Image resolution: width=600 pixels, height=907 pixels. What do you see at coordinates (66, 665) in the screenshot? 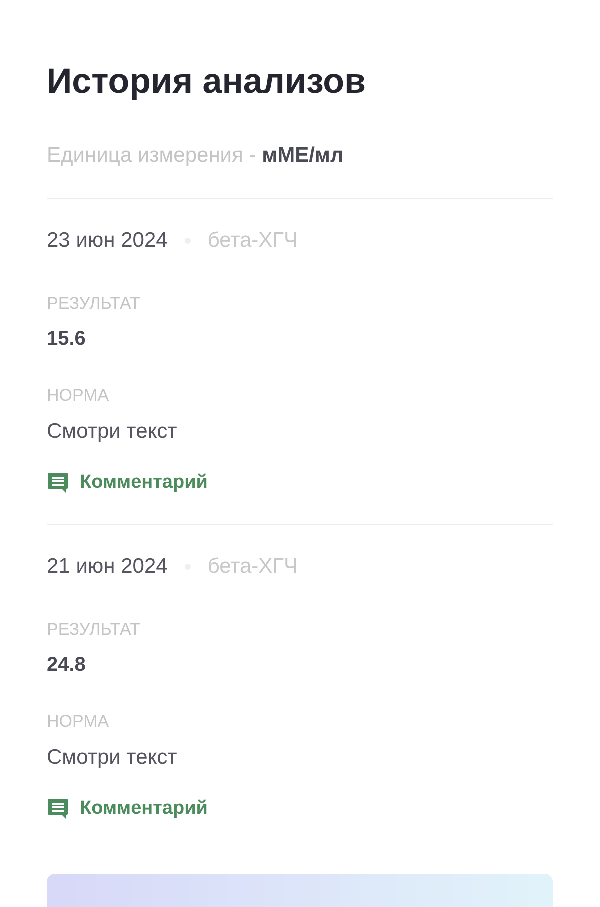
I see `result-value: 24.8` at bounding box center [66, 665].